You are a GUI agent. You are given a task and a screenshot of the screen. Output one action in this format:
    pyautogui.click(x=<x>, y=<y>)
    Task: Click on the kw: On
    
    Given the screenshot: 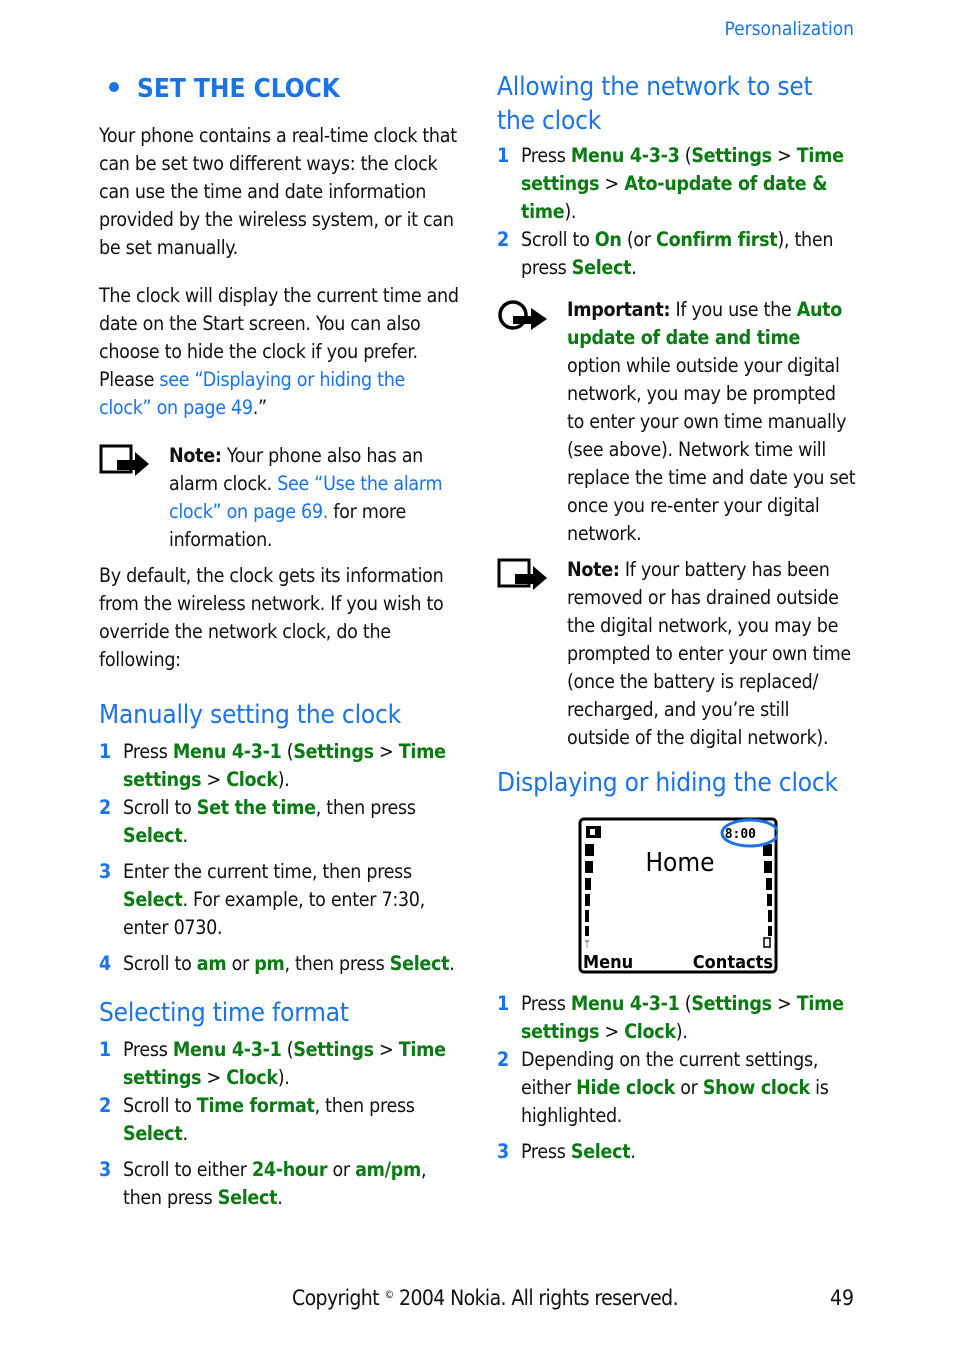 What is the action you would take?
    pyautogui.click(x=608, y=239)
    